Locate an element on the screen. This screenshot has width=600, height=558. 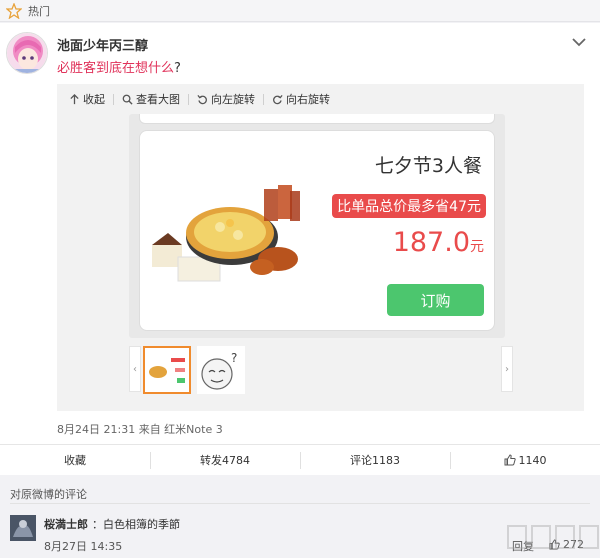
price-value: 187.0 is located at coordinates (431, 242).